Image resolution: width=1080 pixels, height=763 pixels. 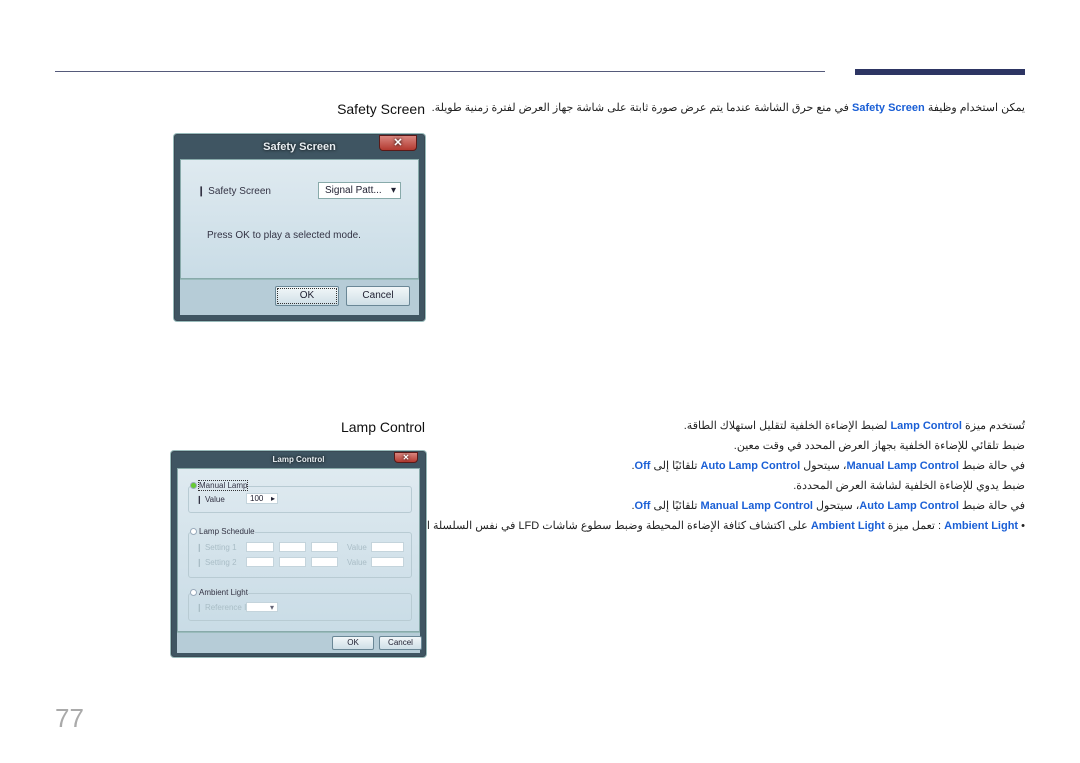 I want to click on setting2-hour-spinner, so click(x=260, y=562).